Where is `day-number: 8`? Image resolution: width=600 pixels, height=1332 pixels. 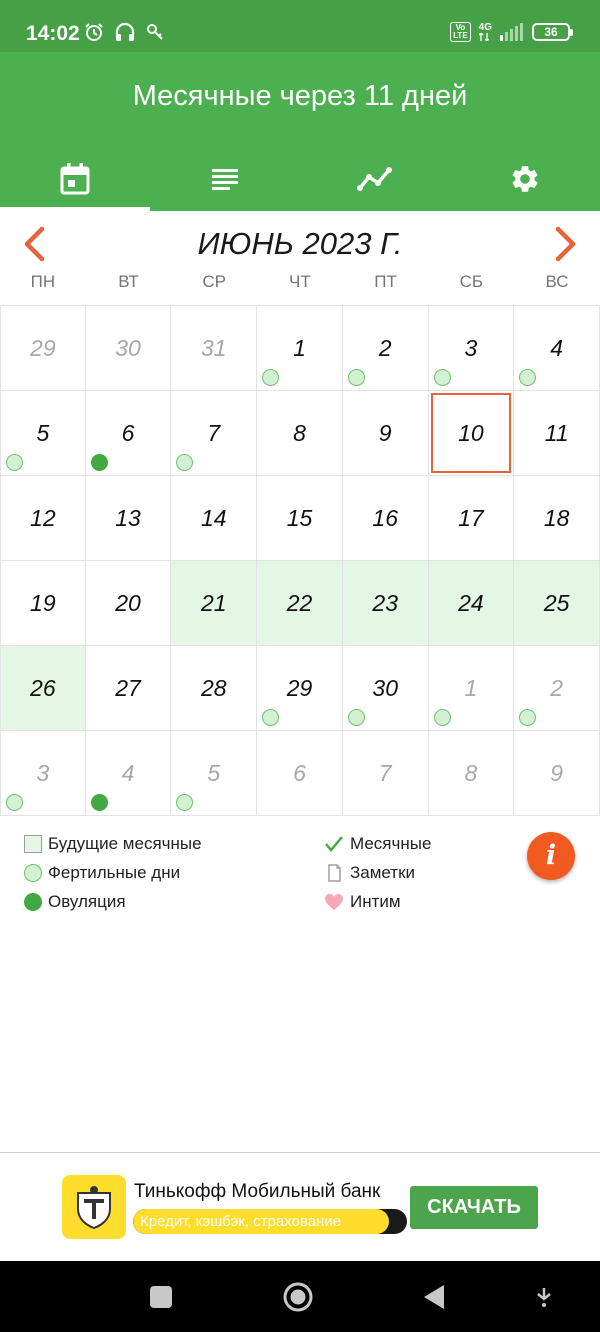
day-number: 8 is located at coordinates (299, 432).